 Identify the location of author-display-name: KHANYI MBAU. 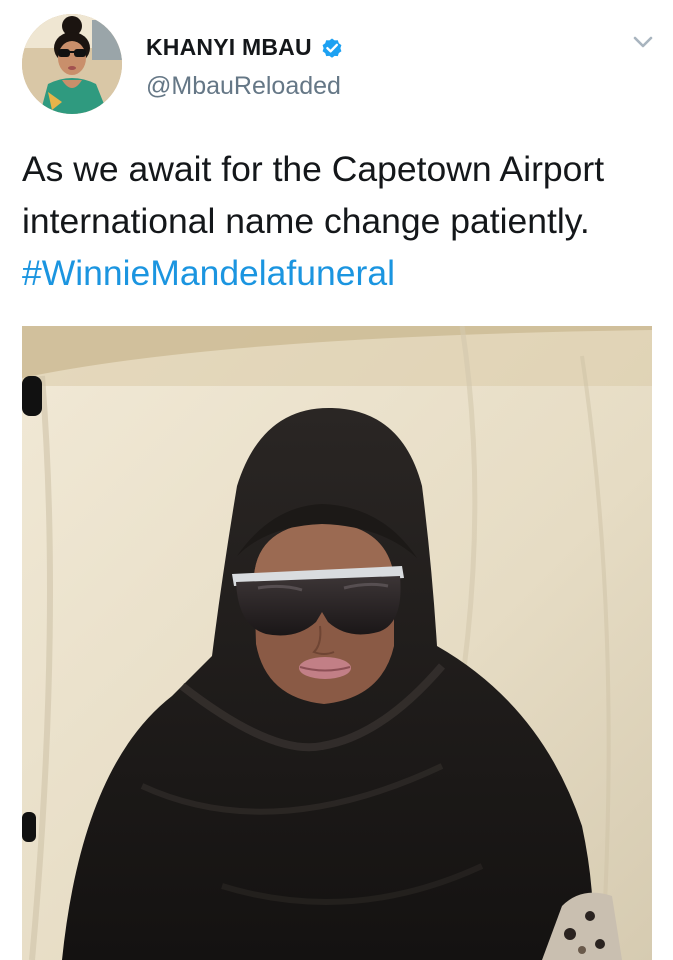
(229, 47).